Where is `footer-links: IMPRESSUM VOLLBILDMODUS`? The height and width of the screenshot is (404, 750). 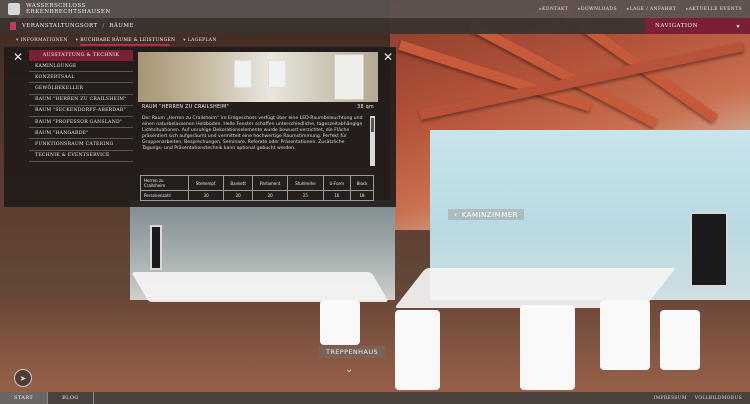
footer-links: IMPRESSUM VOLLBILDMODUS is located at coordinates (702, 398).